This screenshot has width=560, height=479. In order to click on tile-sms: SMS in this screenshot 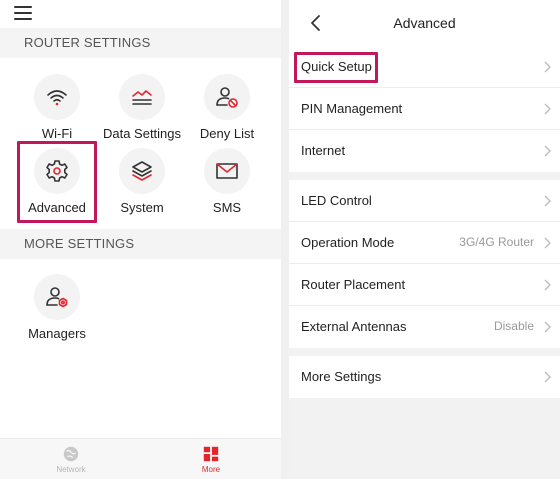, I will do `click(227, 183)`.